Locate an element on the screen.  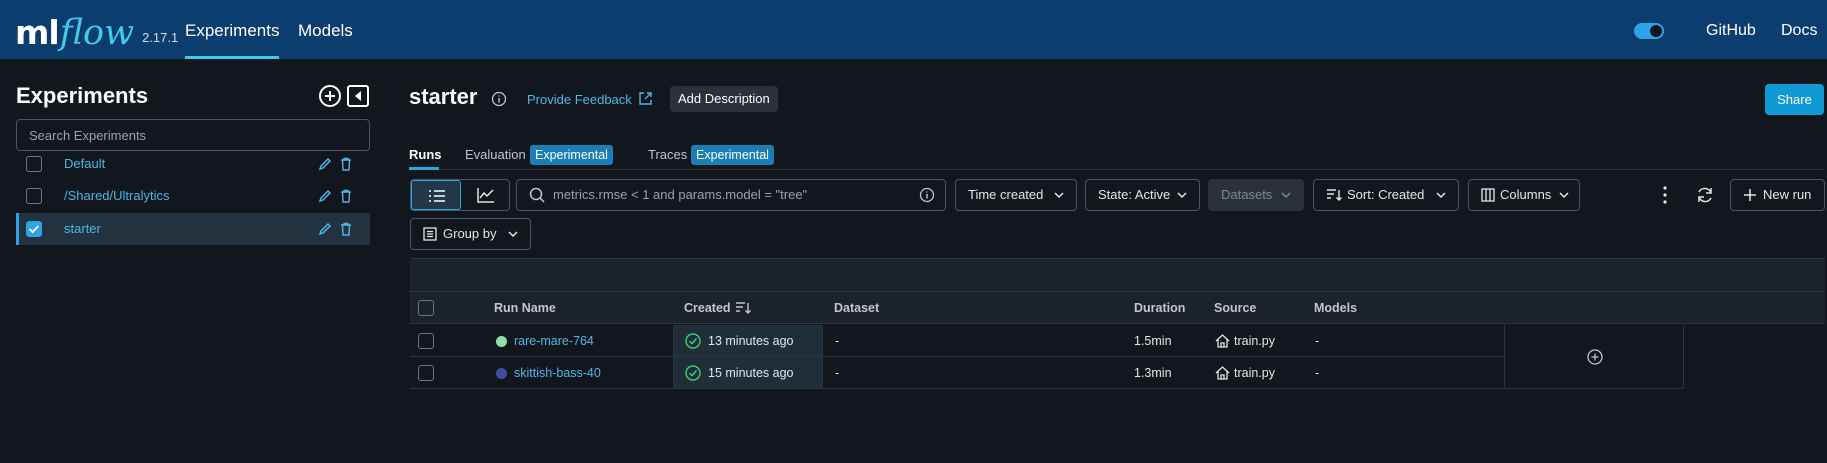
experiment-item-shared-ultralytics: /Shared/Ultralytics is located at coordinates (193, 196).